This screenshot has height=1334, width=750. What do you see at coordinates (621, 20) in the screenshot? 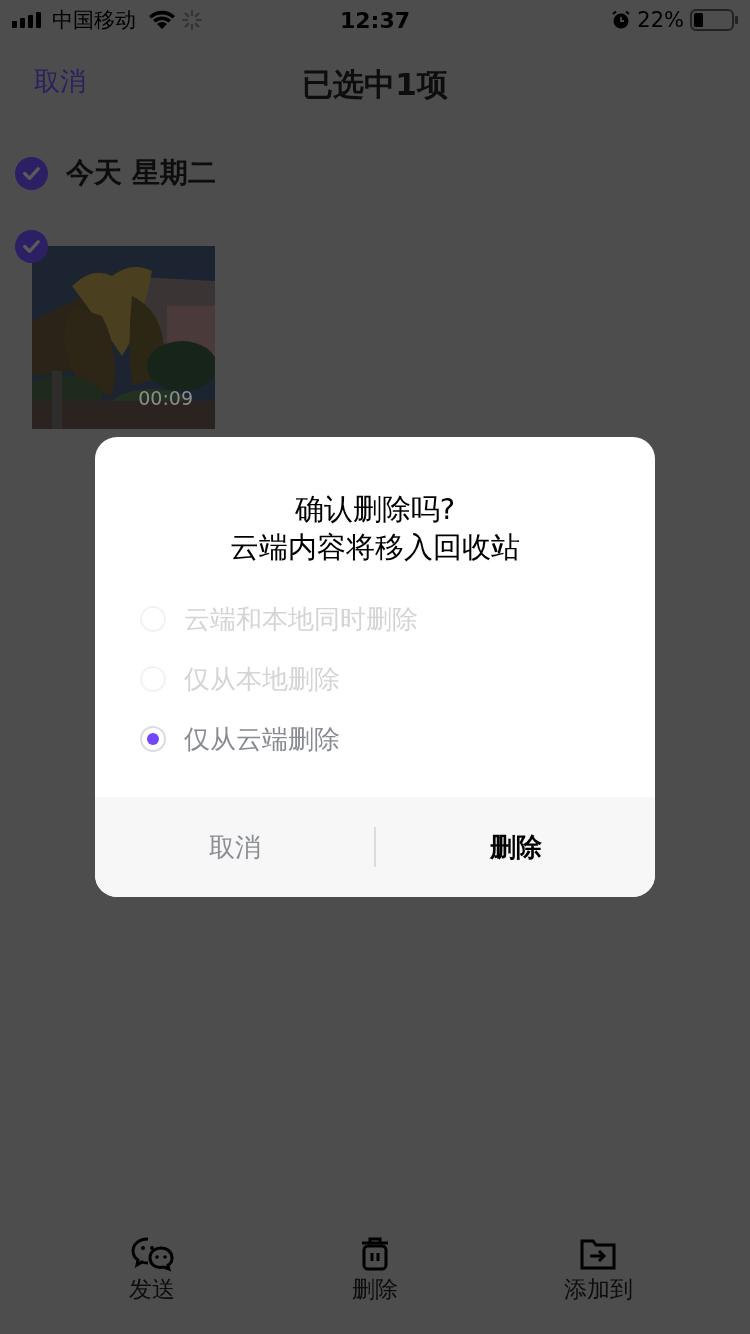
I see `alarm-icon` at bounding box center [621, 20].